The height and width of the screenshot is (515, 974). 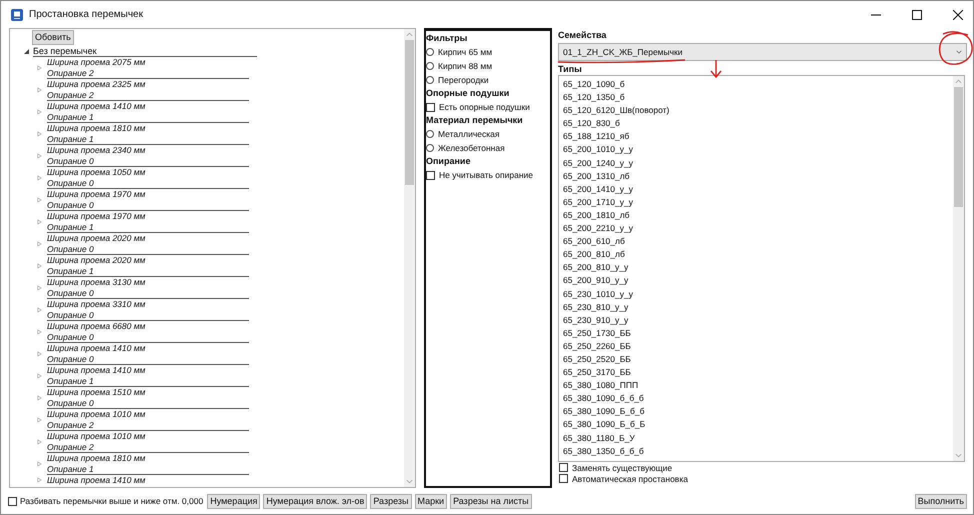 What do you see at coordinates (758, 111) in the screenshot?
I see `type-list-item: 65_120_6120_Шв(поворот)` at bounding box center [758, 111].